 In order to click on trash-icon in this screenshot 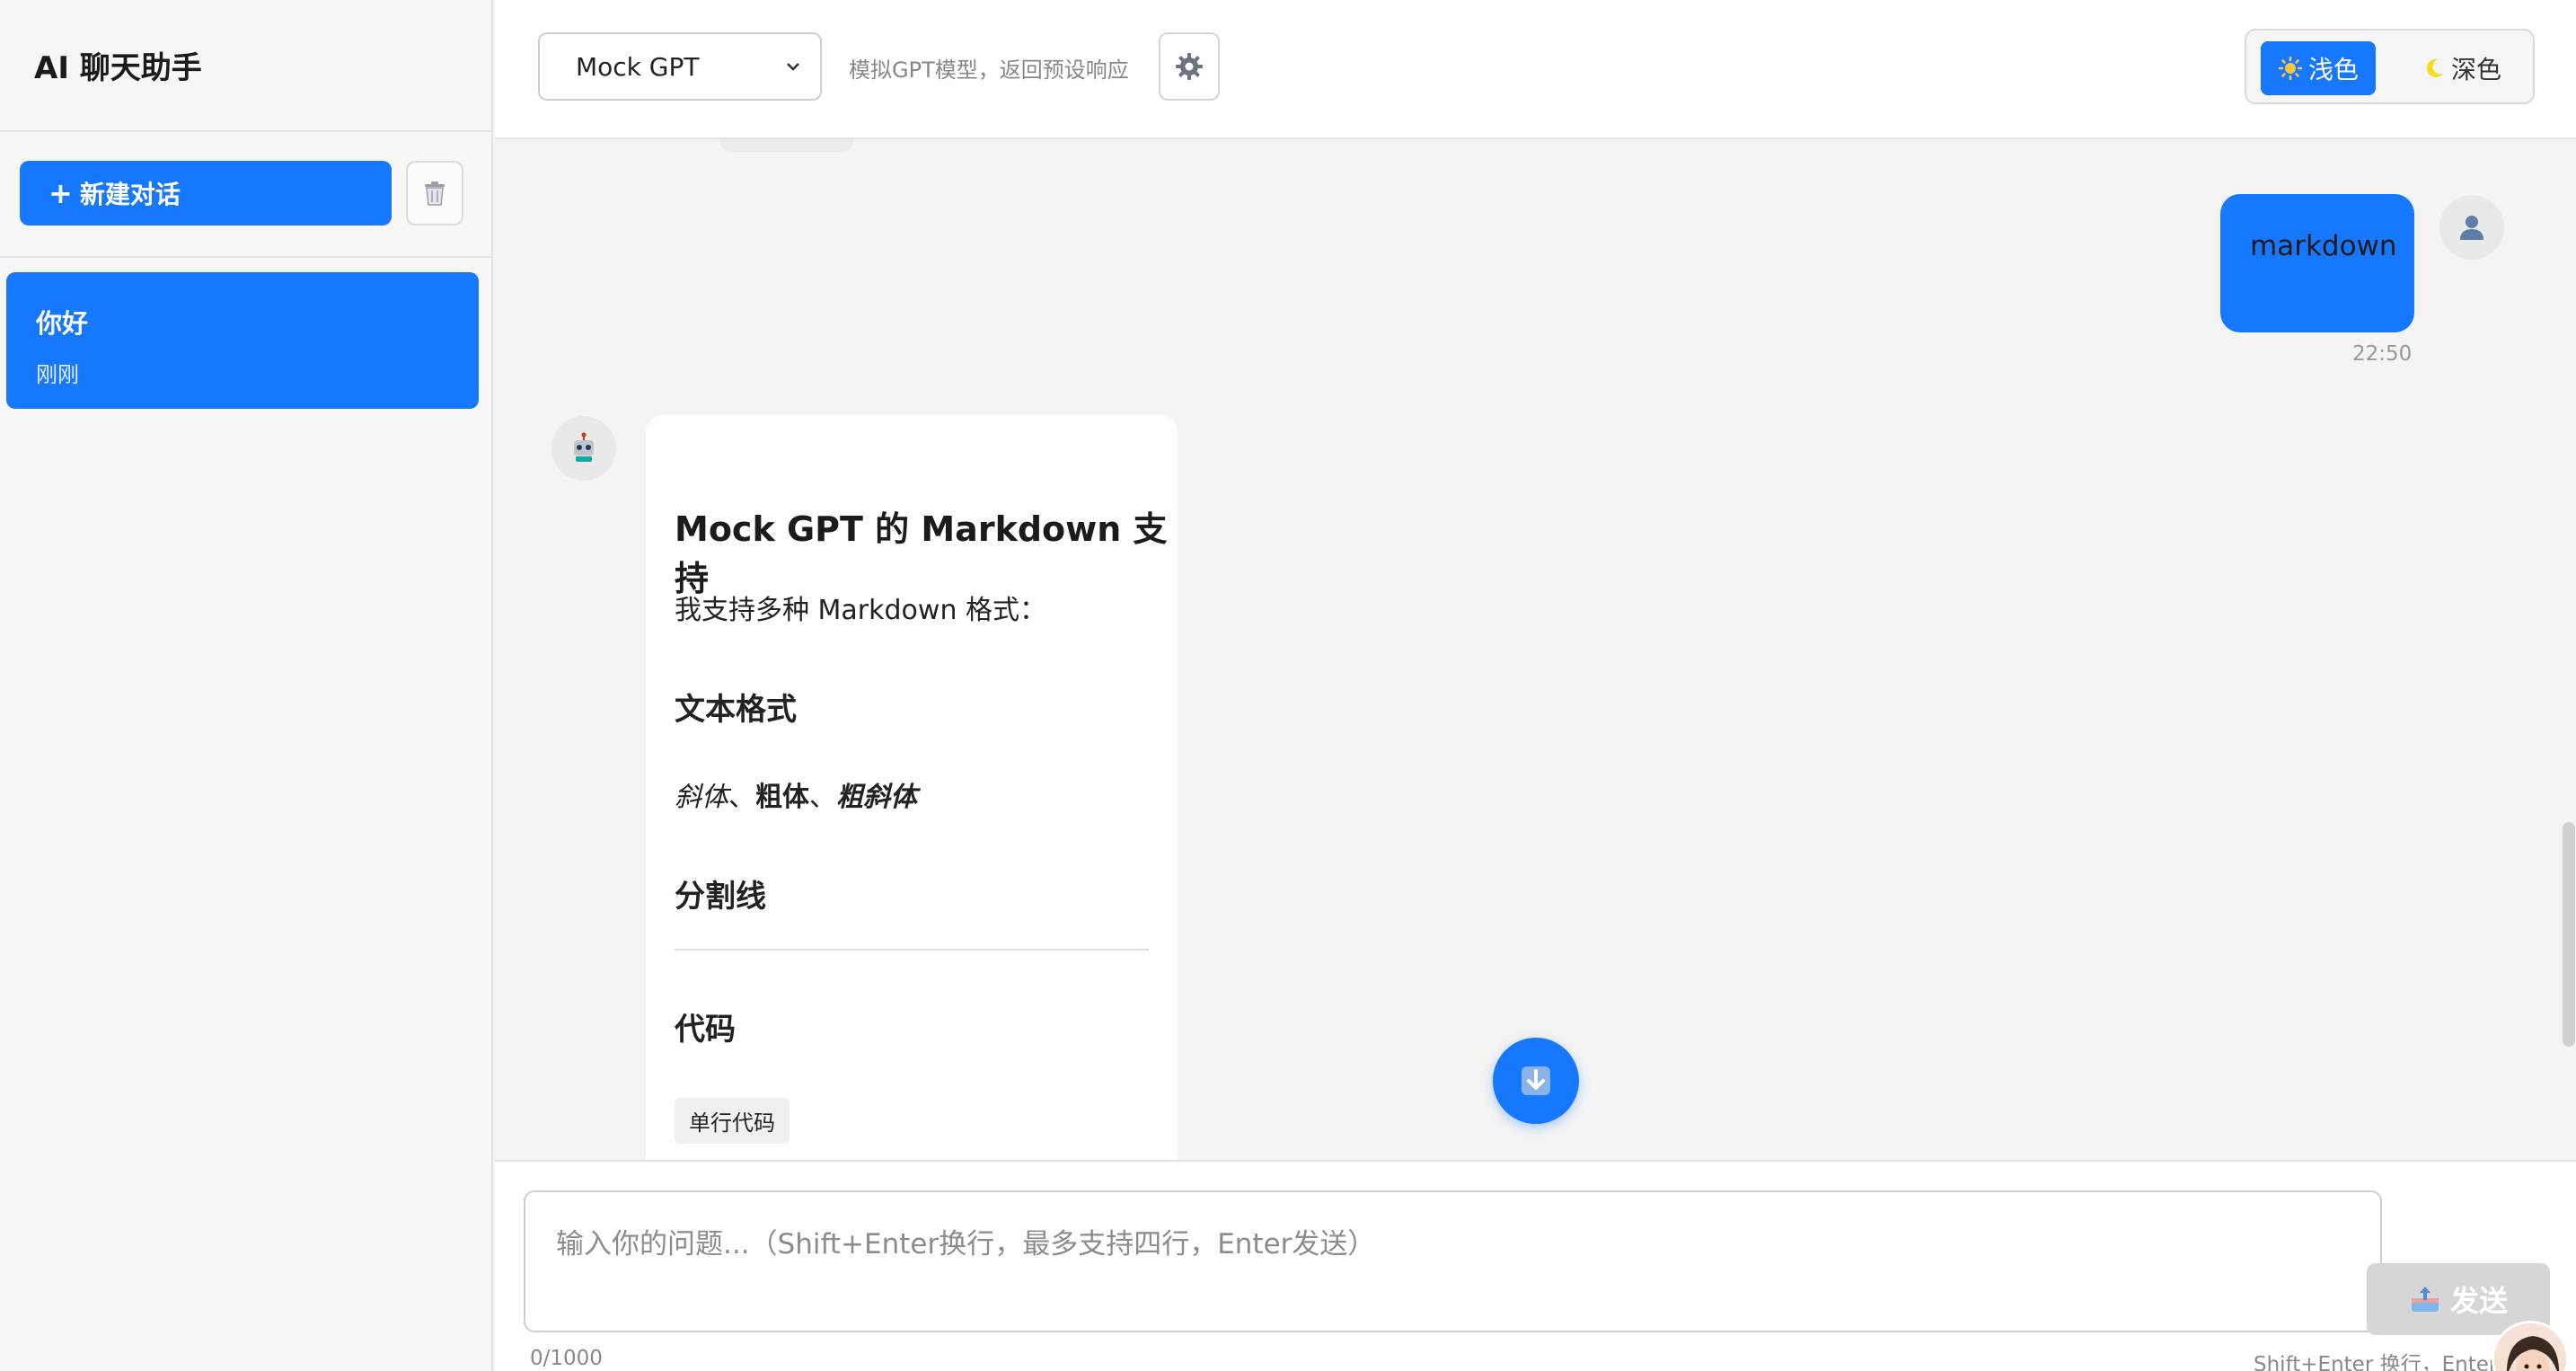, I will do `click(435, 193)`.